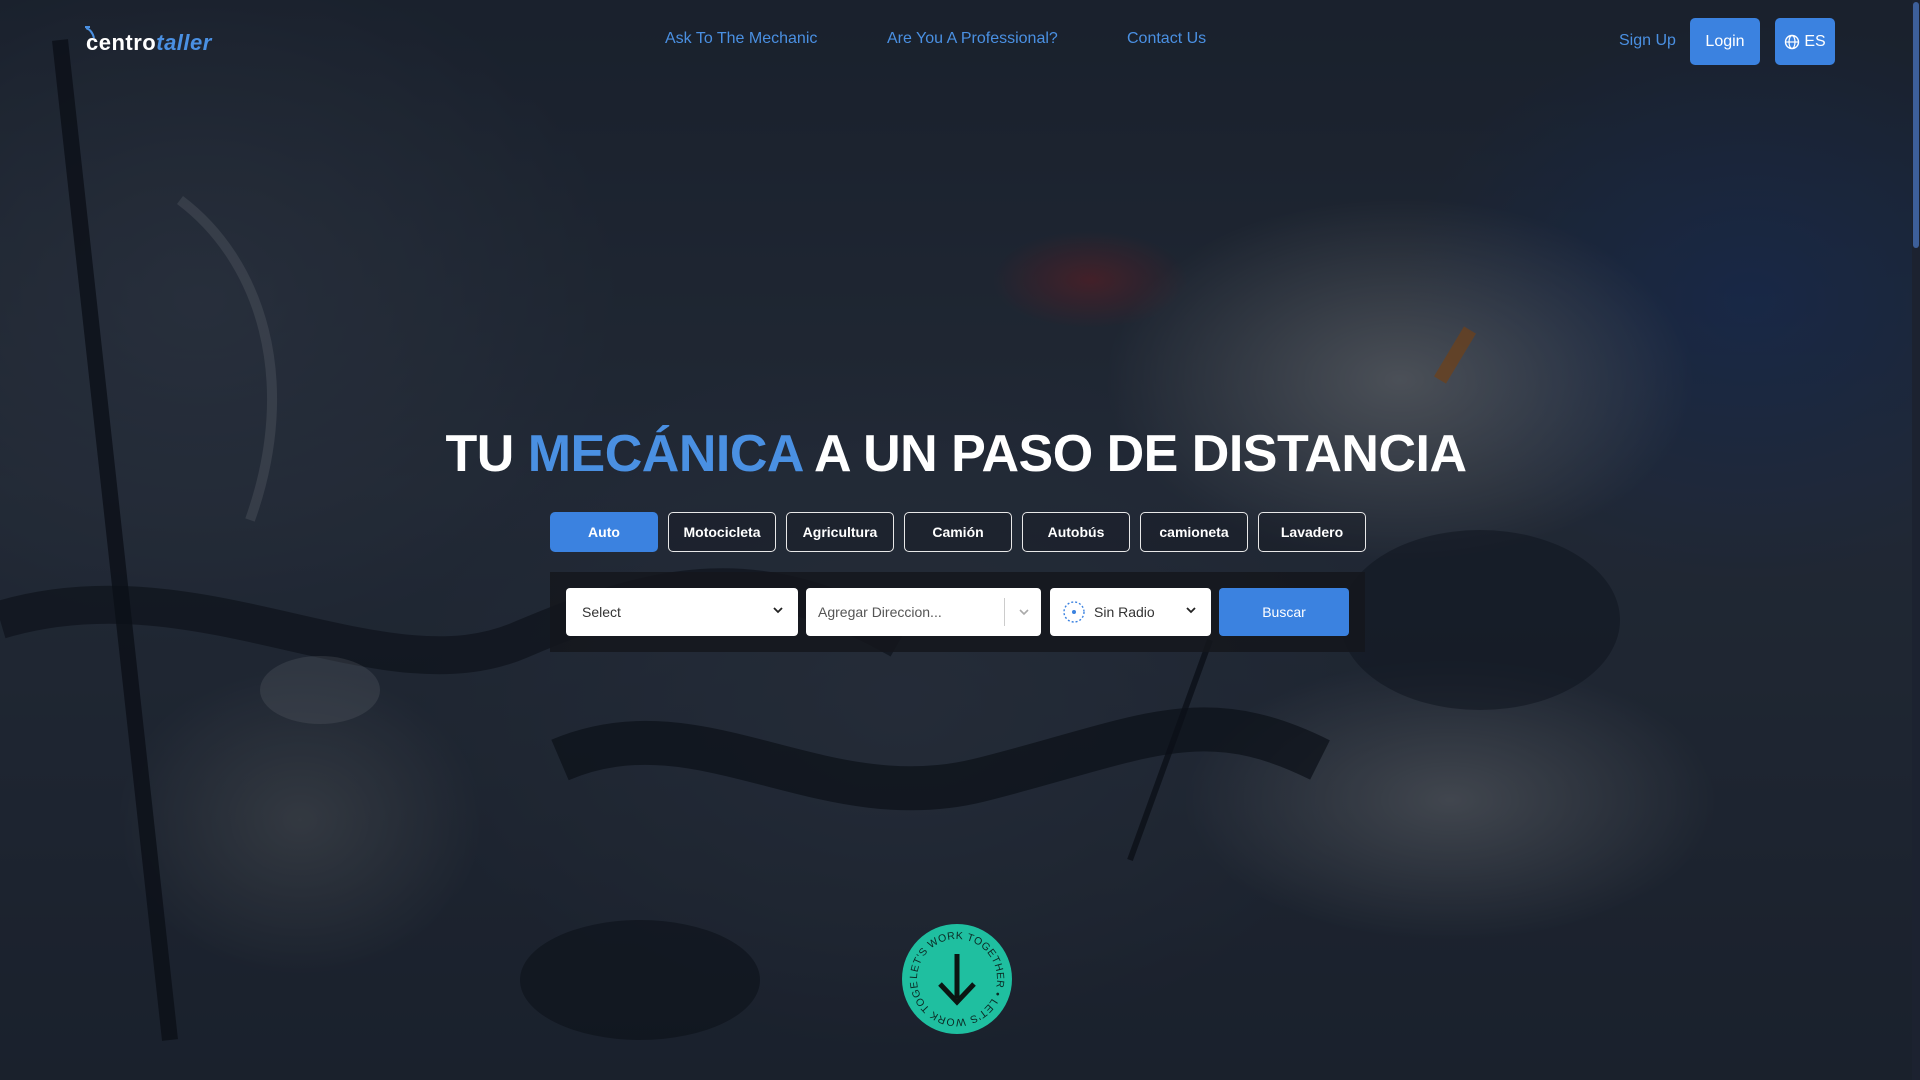 The width and height of the screenshot is (1920, 1080). What do you see at coordinates (1124, 612) in the screenshot?
I see `radius-select-value: Sin Radio` at bounding box center [1124, 612].